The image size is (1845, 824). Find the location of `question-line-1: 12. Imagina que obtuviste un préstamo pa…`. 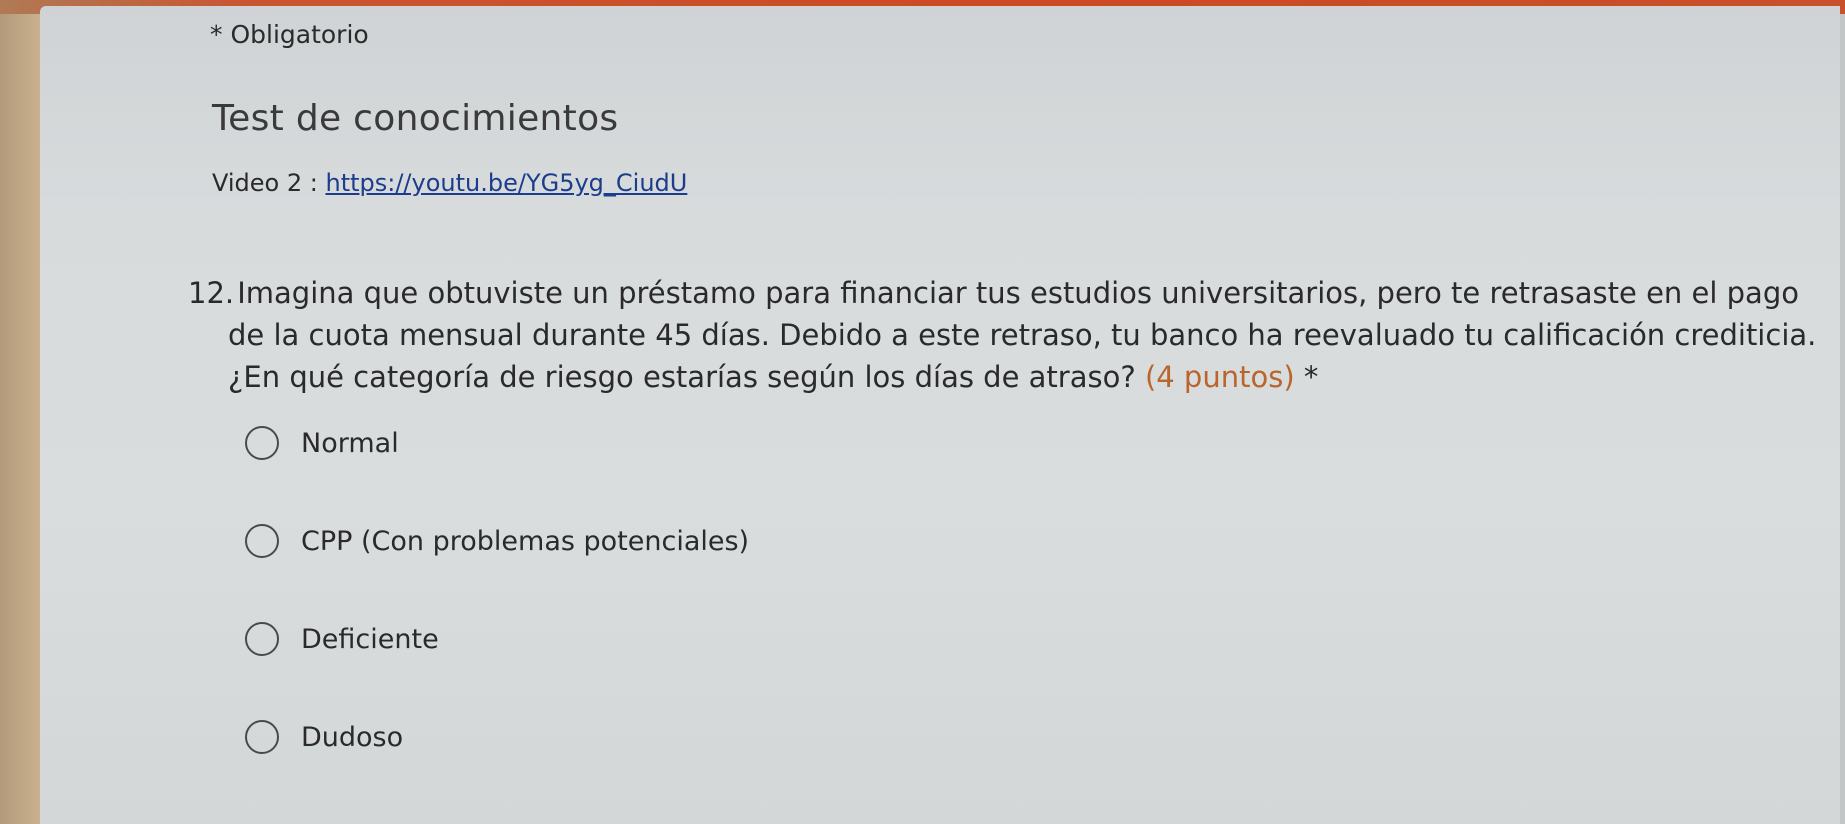

question-line-1: 12. Imagina que obtuviste un préstamo pa… is located at coordinates (1008, 293).